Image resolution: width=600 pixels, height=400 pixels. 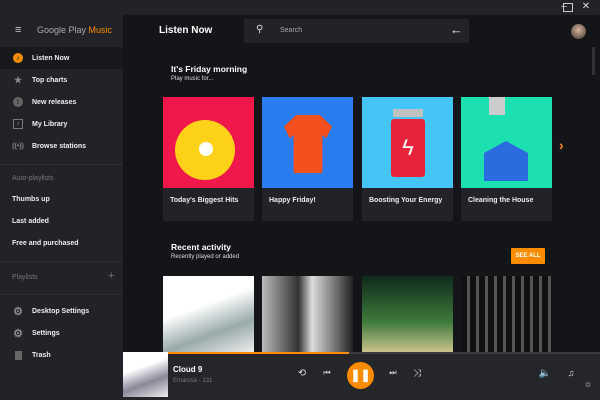 I want to click on sidebar-item-label: New releases, so click(x=54, y=102).